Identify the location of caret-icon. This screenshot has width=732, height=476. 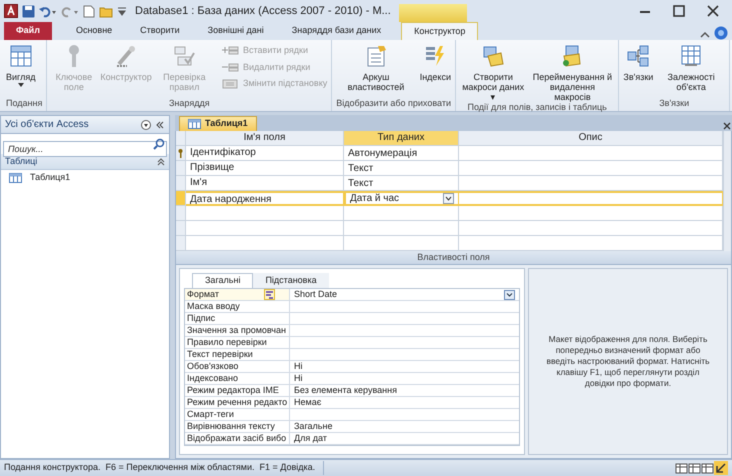
(21, 85).